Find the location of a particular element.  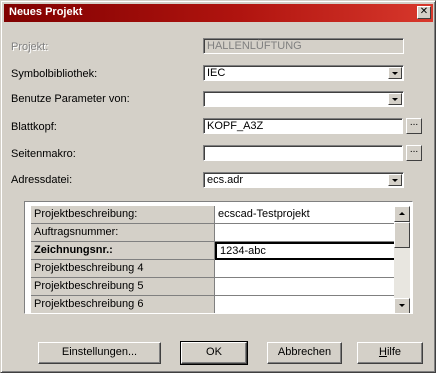

grid-scrollbar is located at coordinates (402, 259).